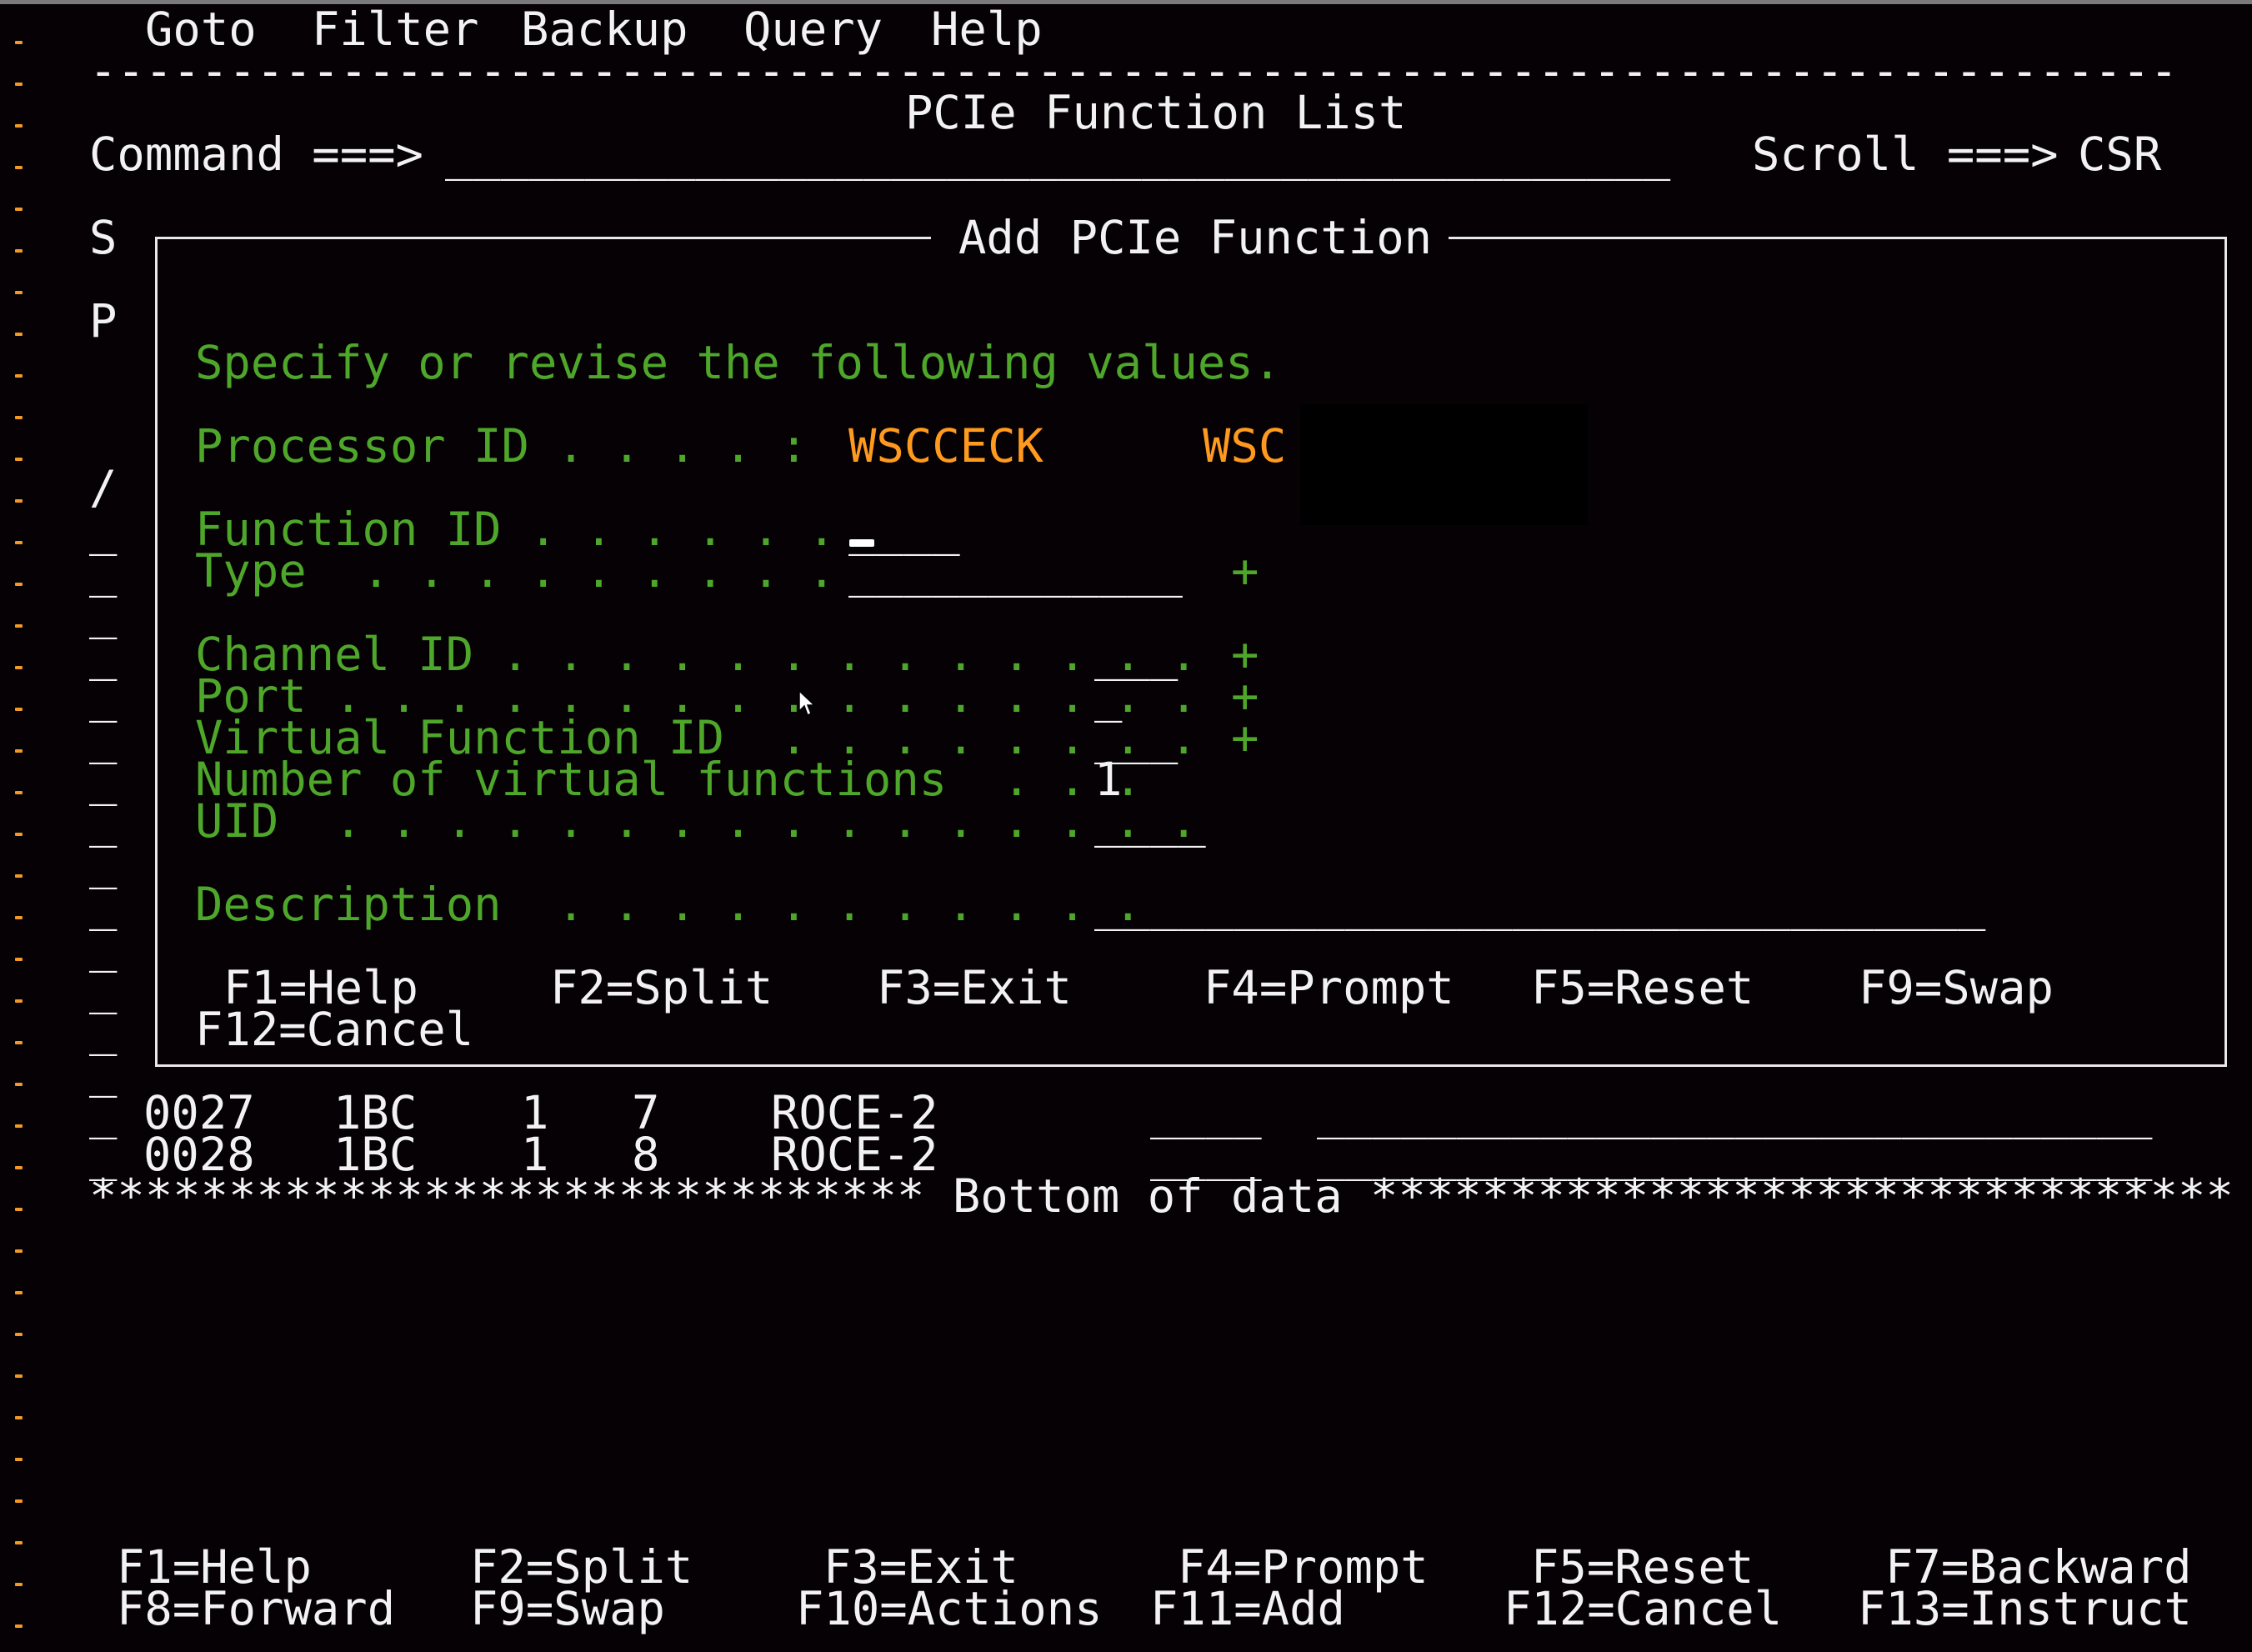  Describe the element at coordinates (103, 321) in the screenshot. I see `column-header-fragment-p: P` at that location.